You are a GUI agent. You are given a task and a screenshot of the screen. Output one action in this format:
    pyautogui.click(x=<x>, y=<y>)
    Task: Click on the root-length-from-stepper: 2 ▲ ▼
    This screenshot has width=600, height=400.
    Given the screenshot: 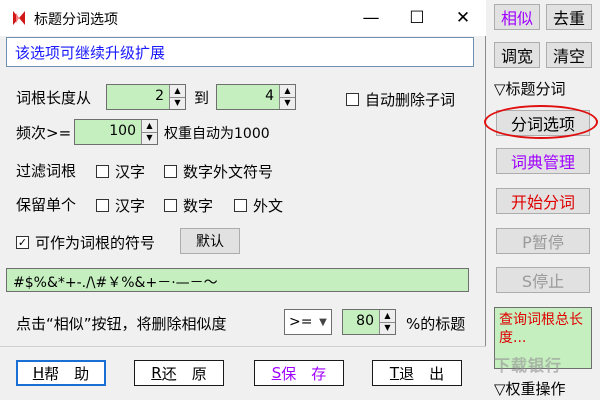 What is the action you would take?
    pyautogui.click(x=146, y=97)
    